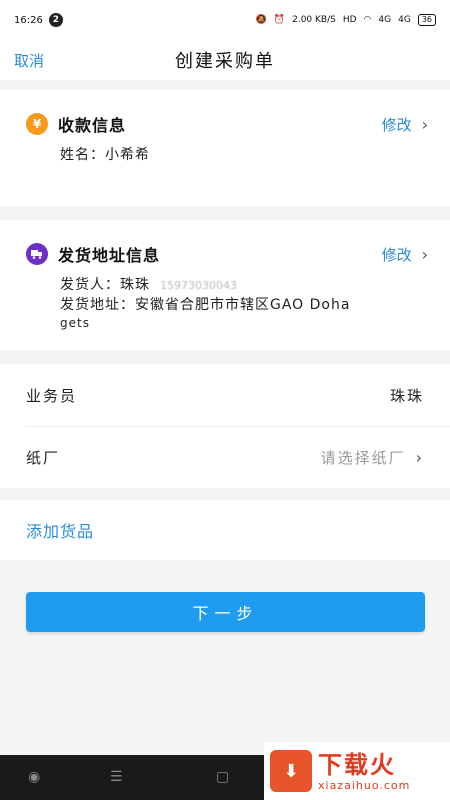 The width and height of the screenshot is (450, 800). What do you see at coordinates (60, 530) in the screenshot?
I see `add-goods-button: 添加货品` at bounding box center [60, 530].